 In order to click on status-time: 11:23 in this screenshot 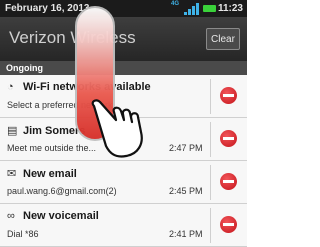, I will do `click(230, 8)`.